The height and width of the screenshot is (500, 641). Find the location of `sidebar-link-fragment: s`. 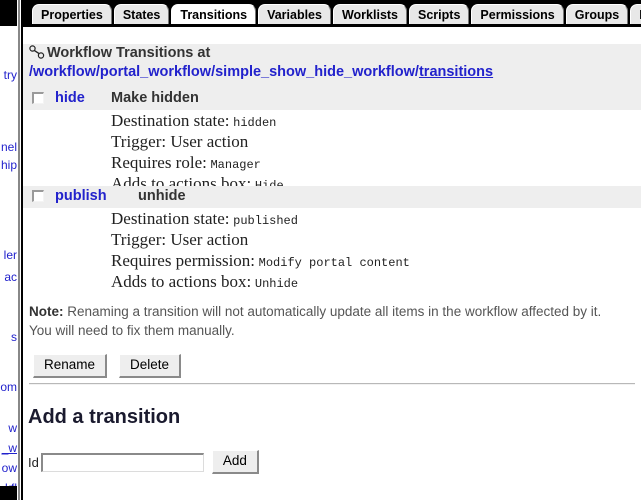

sidebar-link-fragment: s is located at coordinates (14, 337).